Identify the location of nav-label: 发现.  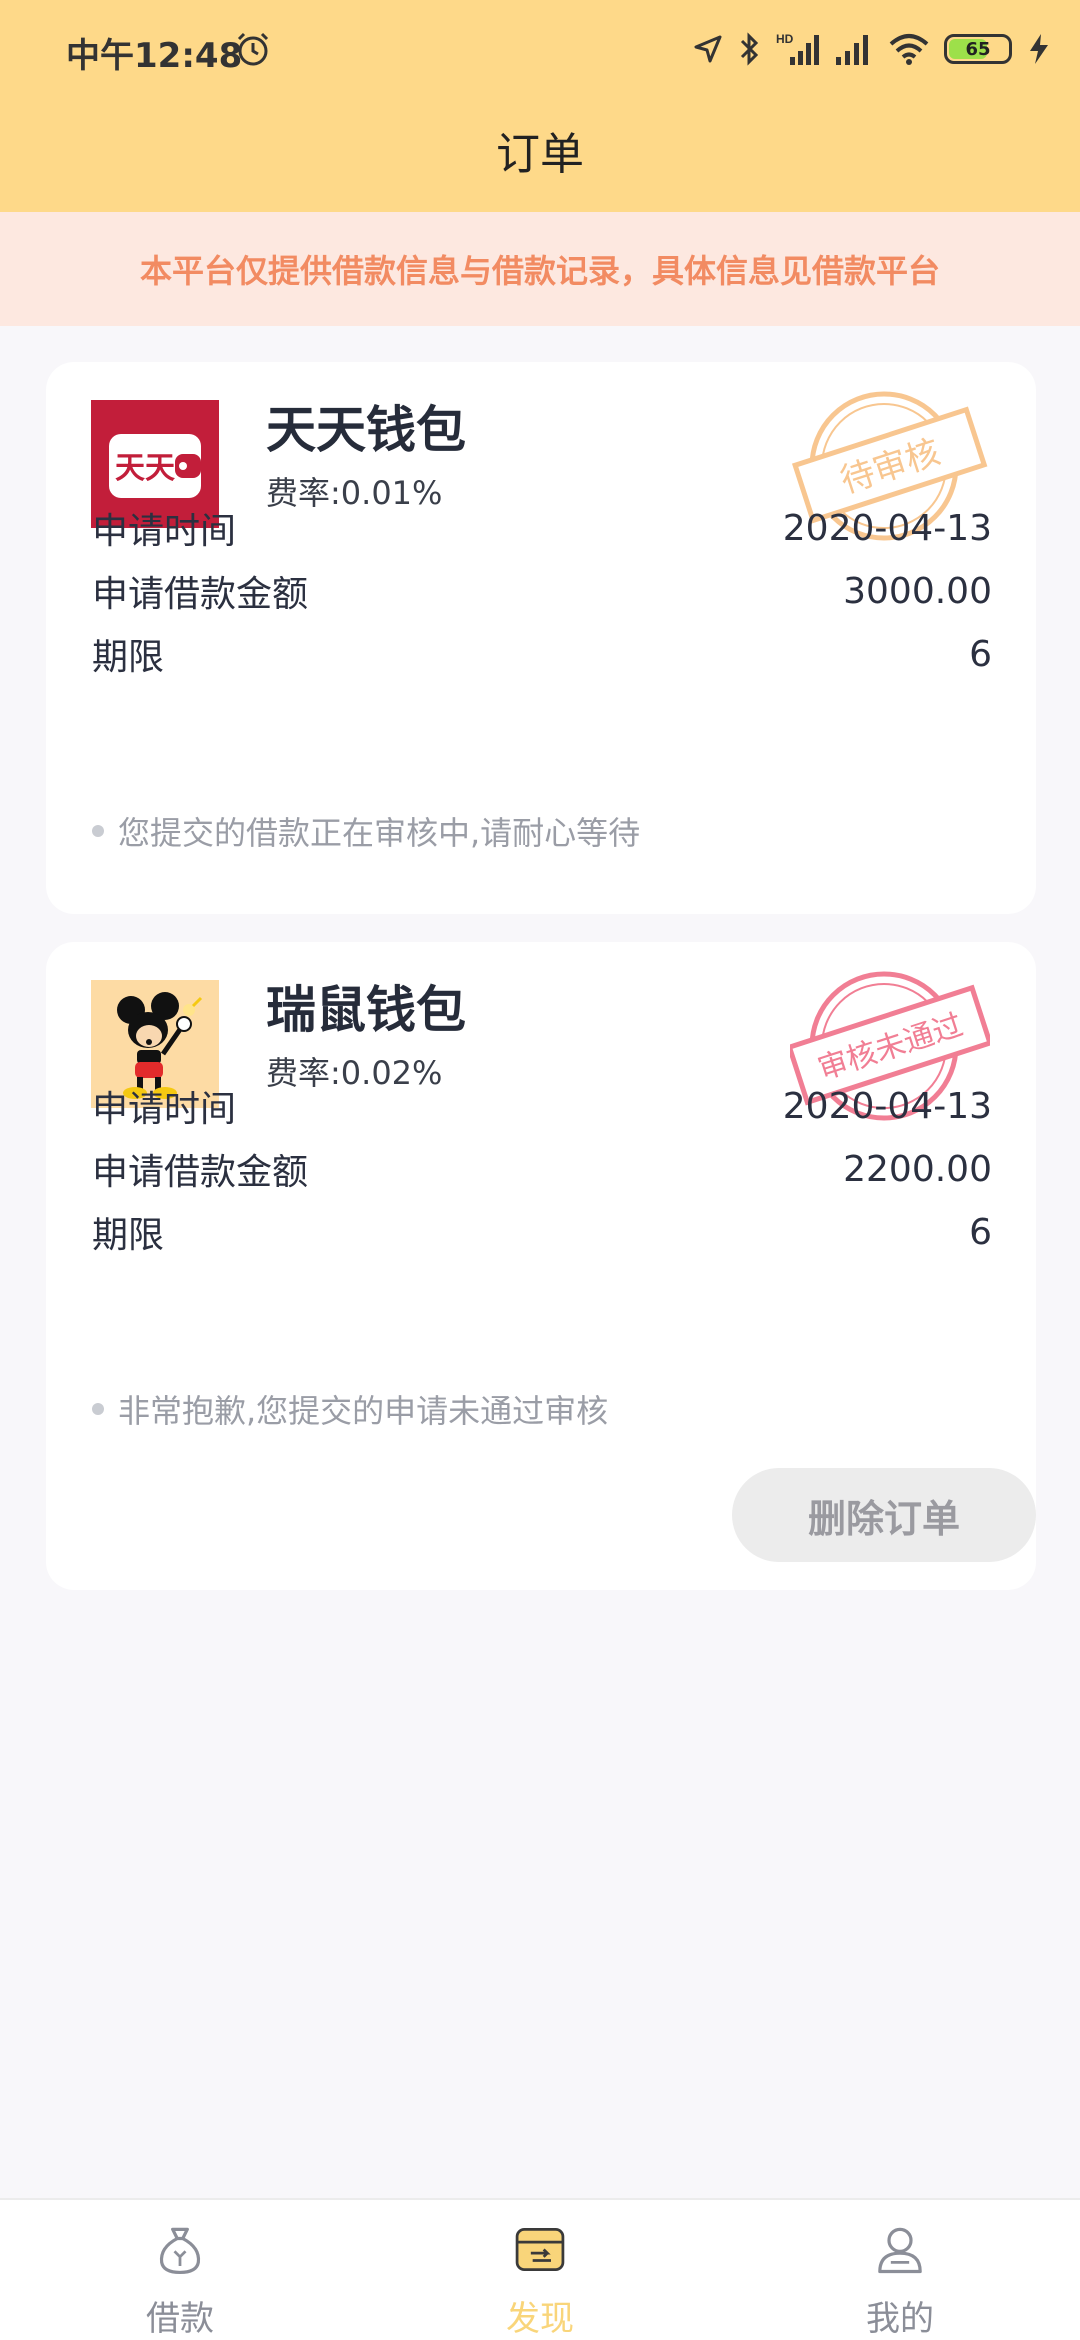
(540, 2319).